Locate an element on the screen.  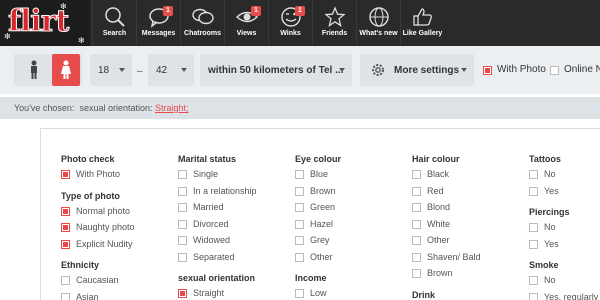
option-item: Grey is located at coordinates (318, 243).